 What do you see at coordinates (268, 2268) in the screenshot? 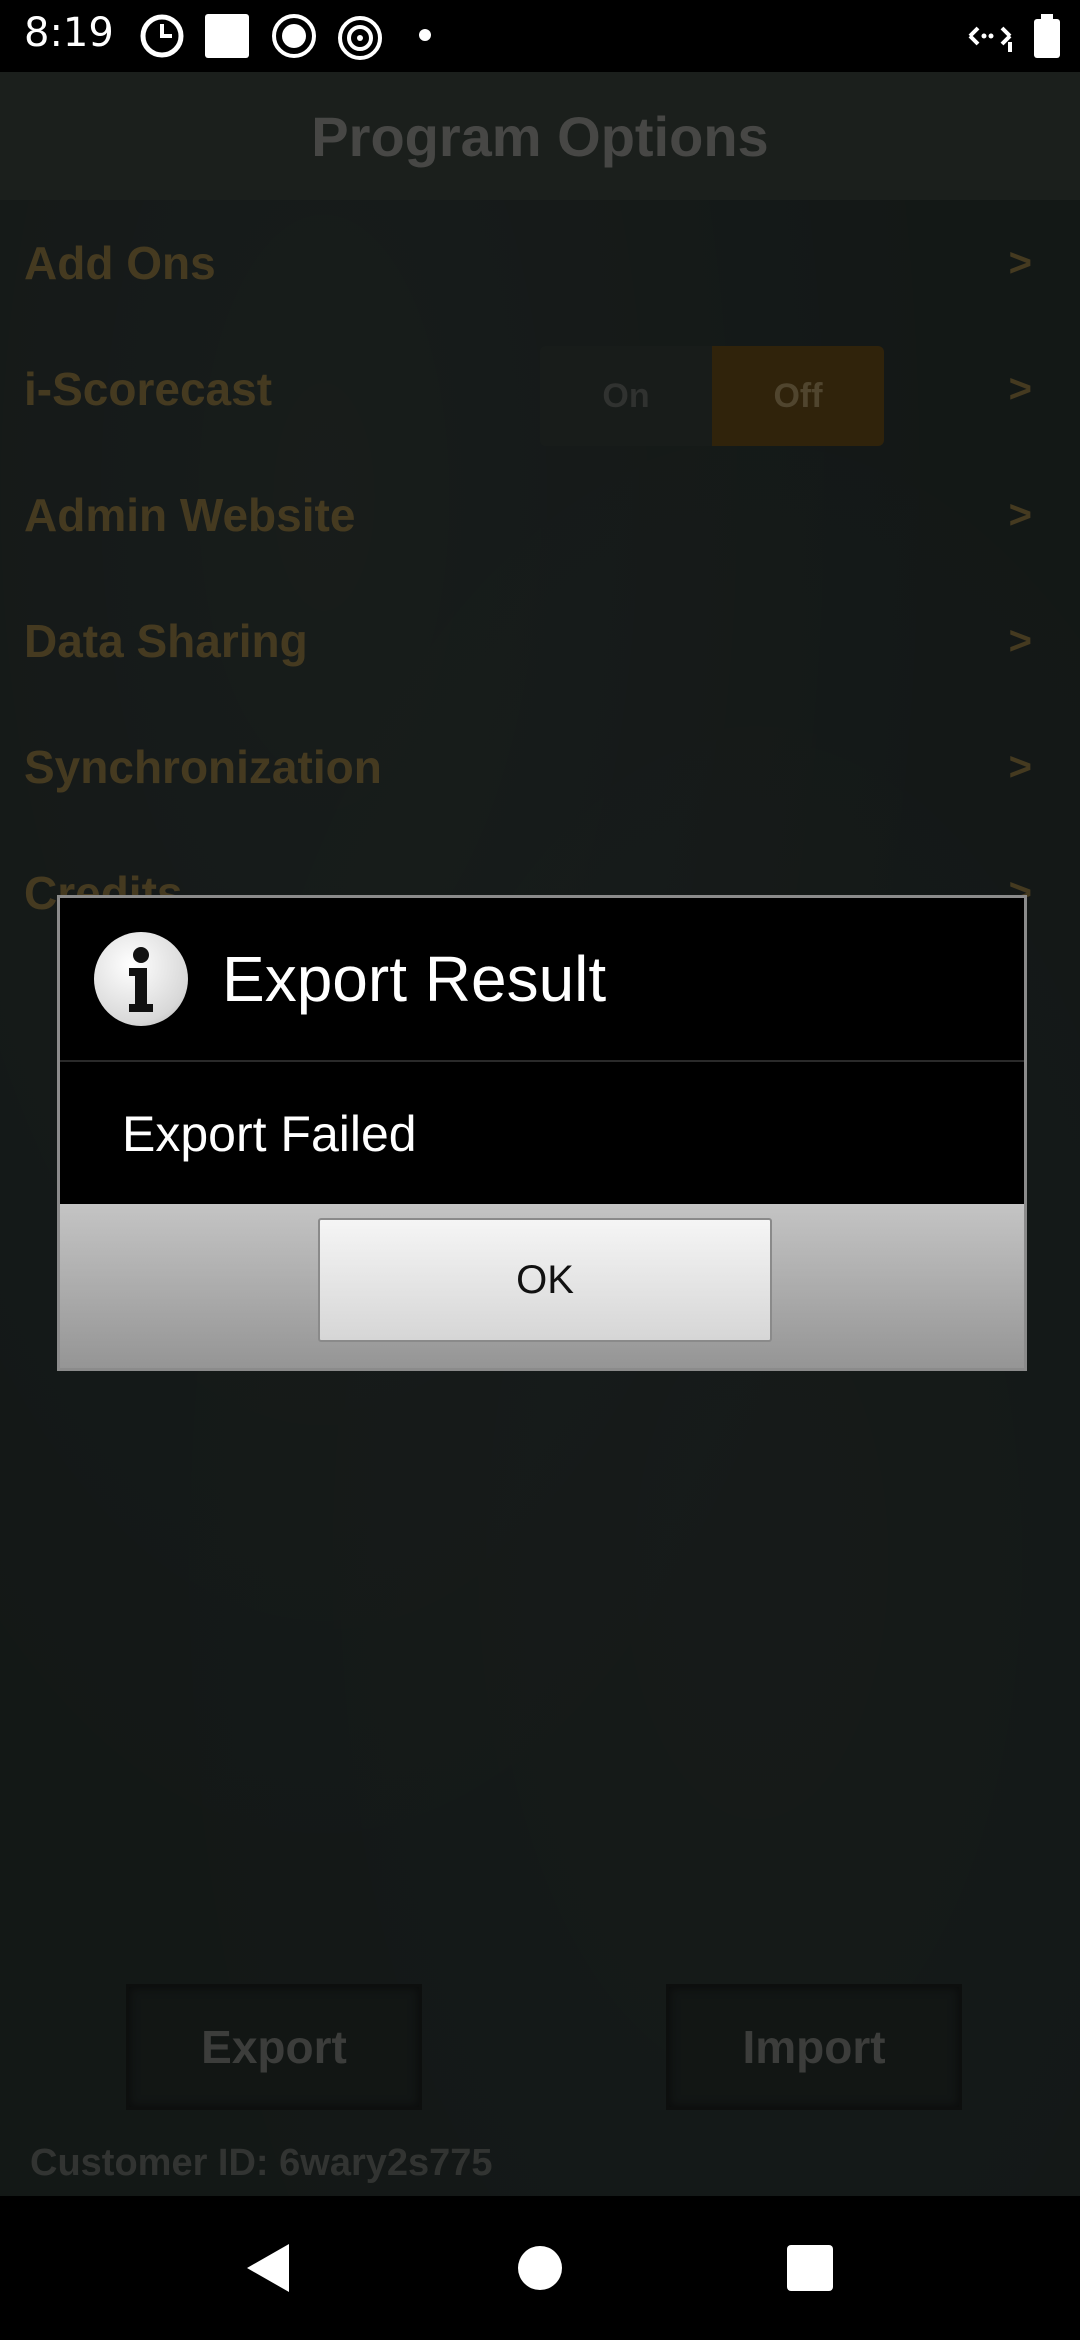
I see `back-icon` at bounding box center [268, 2268].